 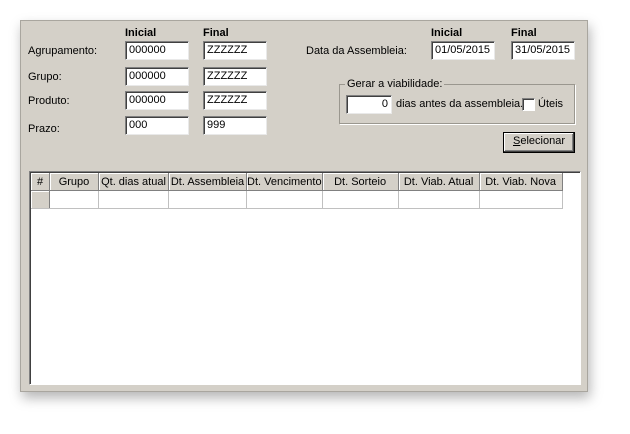 I want to click on prazo-label: Prazo:, so click(x=44, y=129).